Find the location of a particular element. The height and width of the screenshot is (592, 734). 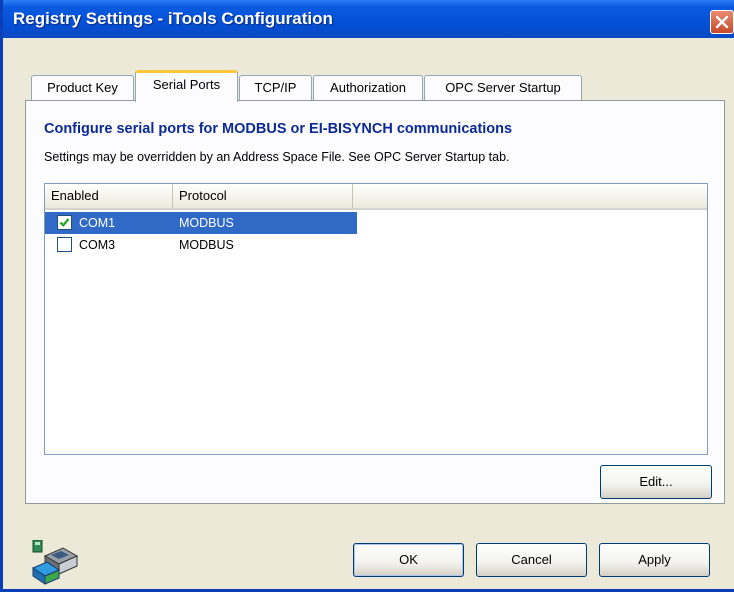

ok-button-label: OK is located at coordinates (408, 559).